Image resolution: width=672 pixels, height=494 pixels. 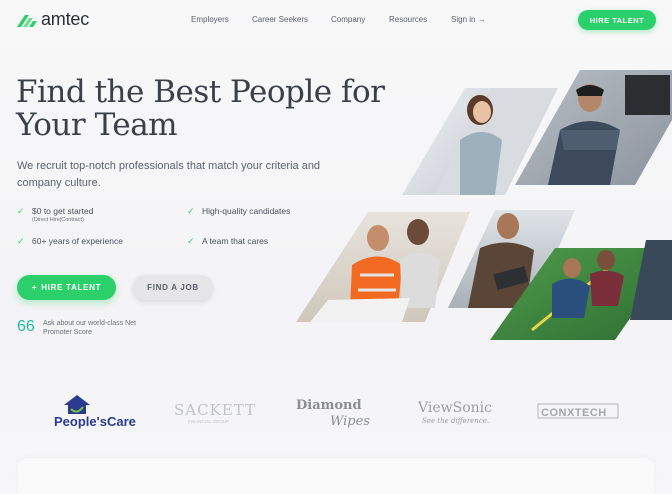 I want to click on feature-label: $0 to get started, so click(x=63, y=211).